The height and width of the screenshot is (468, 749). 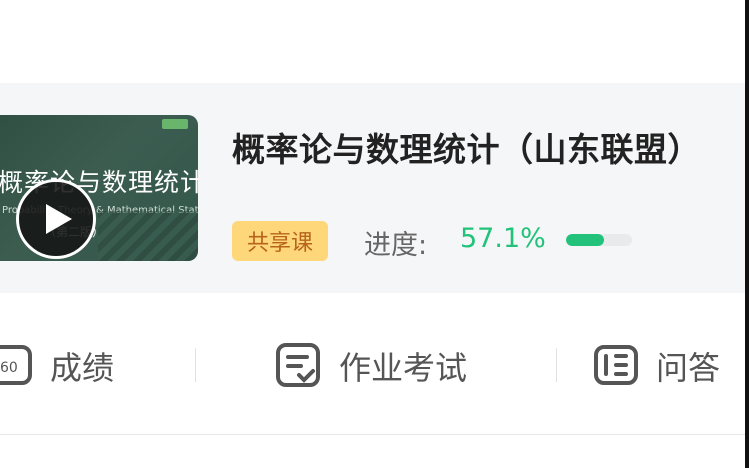 I want to click on grades-icon: 60, so click(x=16, y=365).